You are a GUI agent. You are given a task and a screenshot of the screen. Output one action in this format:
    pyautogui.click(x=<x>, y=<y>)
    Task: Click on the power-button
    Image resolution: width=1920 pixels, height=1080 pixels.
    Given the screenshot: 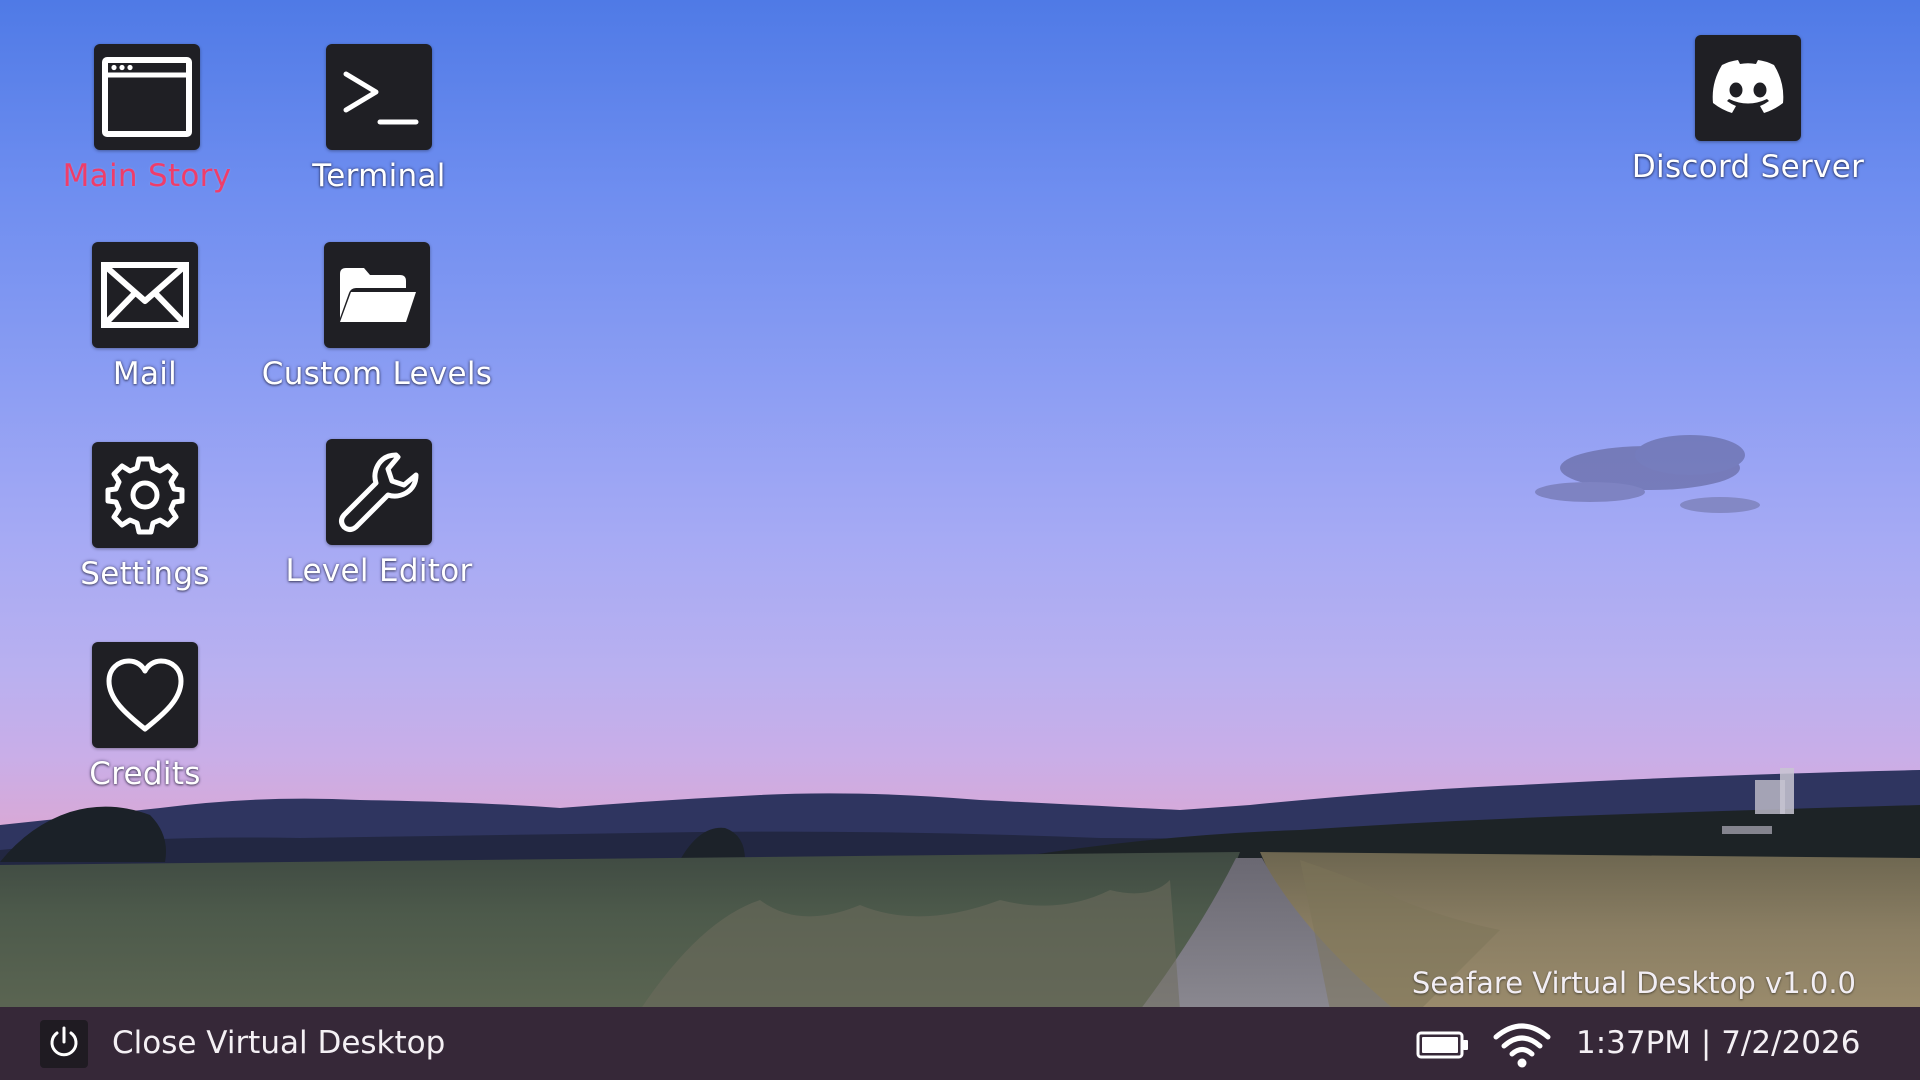 What is the action you would take?
    pyautogui.click(x=64, y=1044)
    